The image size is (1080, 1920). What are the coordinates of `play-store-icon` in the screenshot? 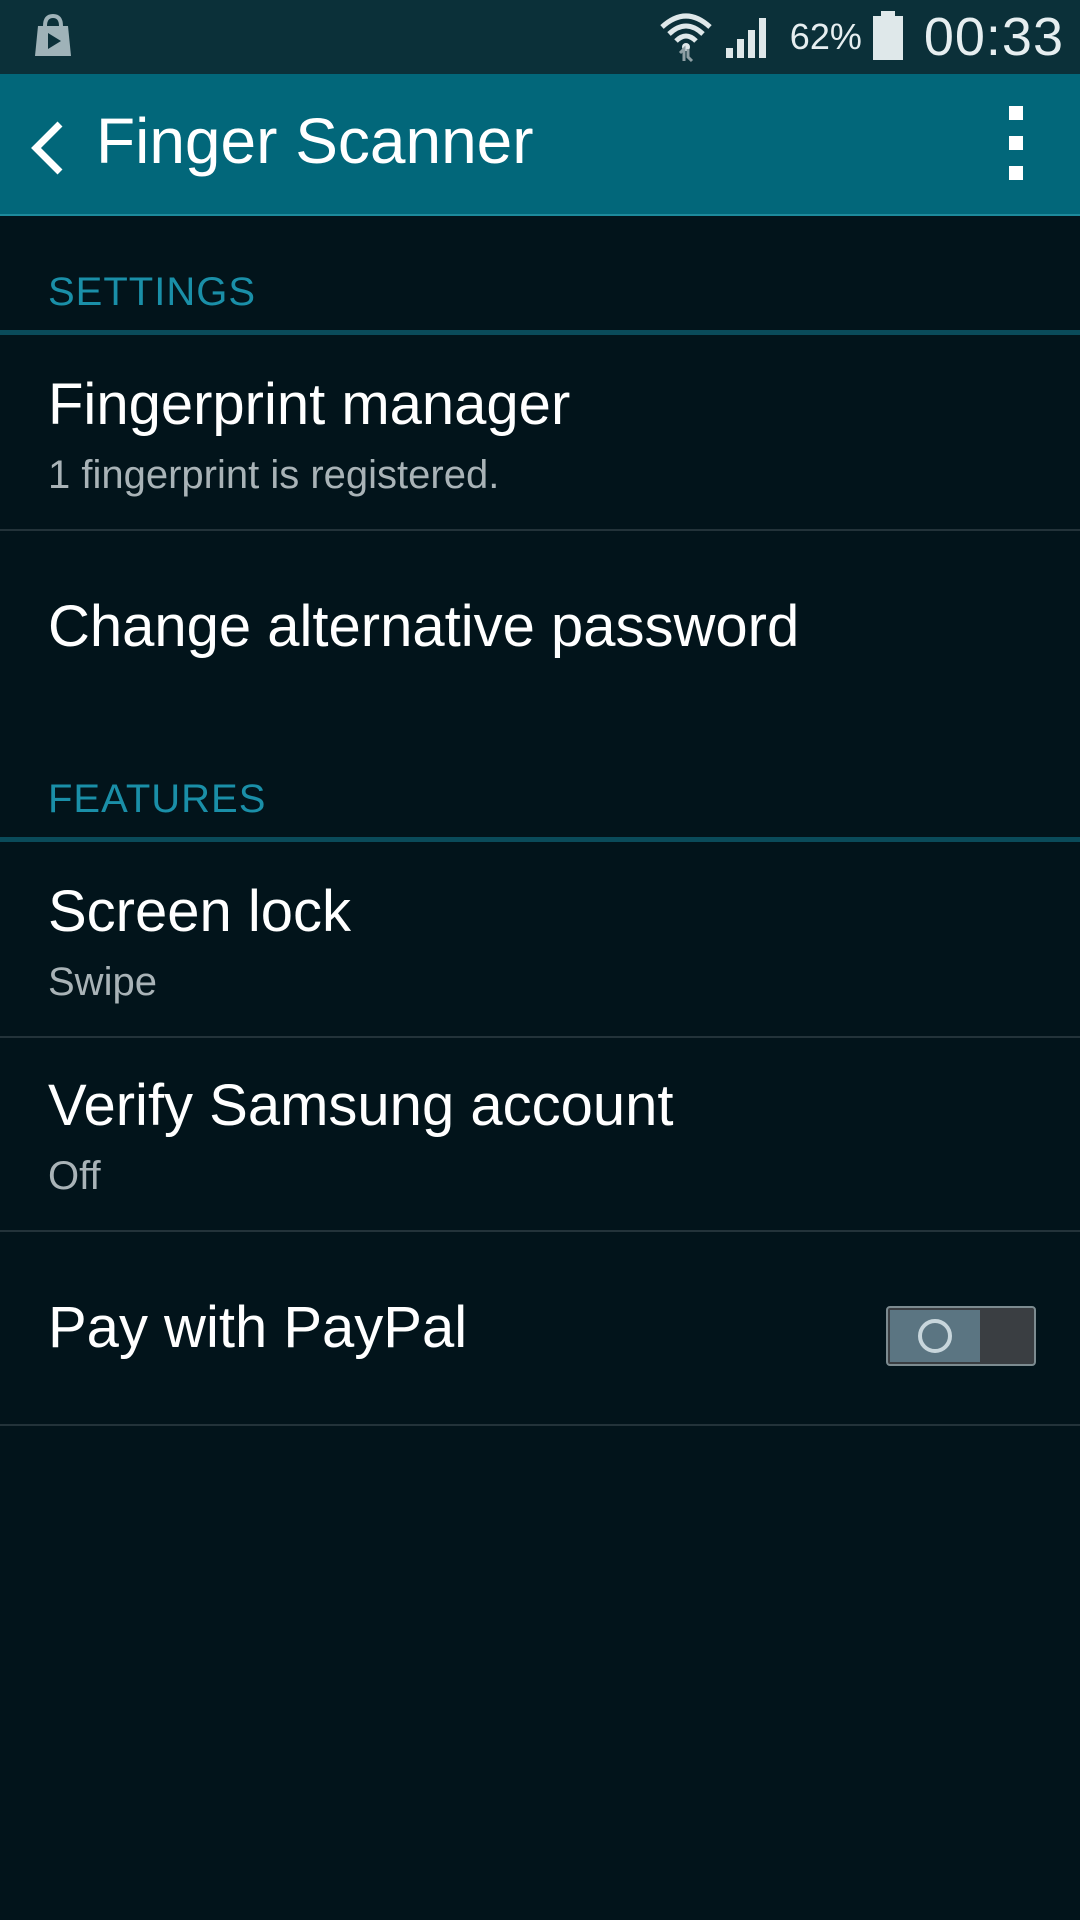 It's located at (53, 37).